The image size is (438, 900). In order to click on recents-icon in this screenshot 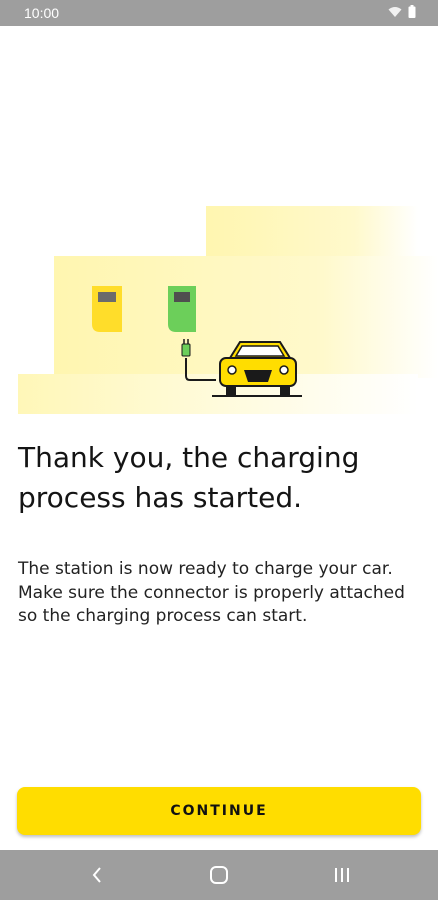, I will do `click(342, 875)`.